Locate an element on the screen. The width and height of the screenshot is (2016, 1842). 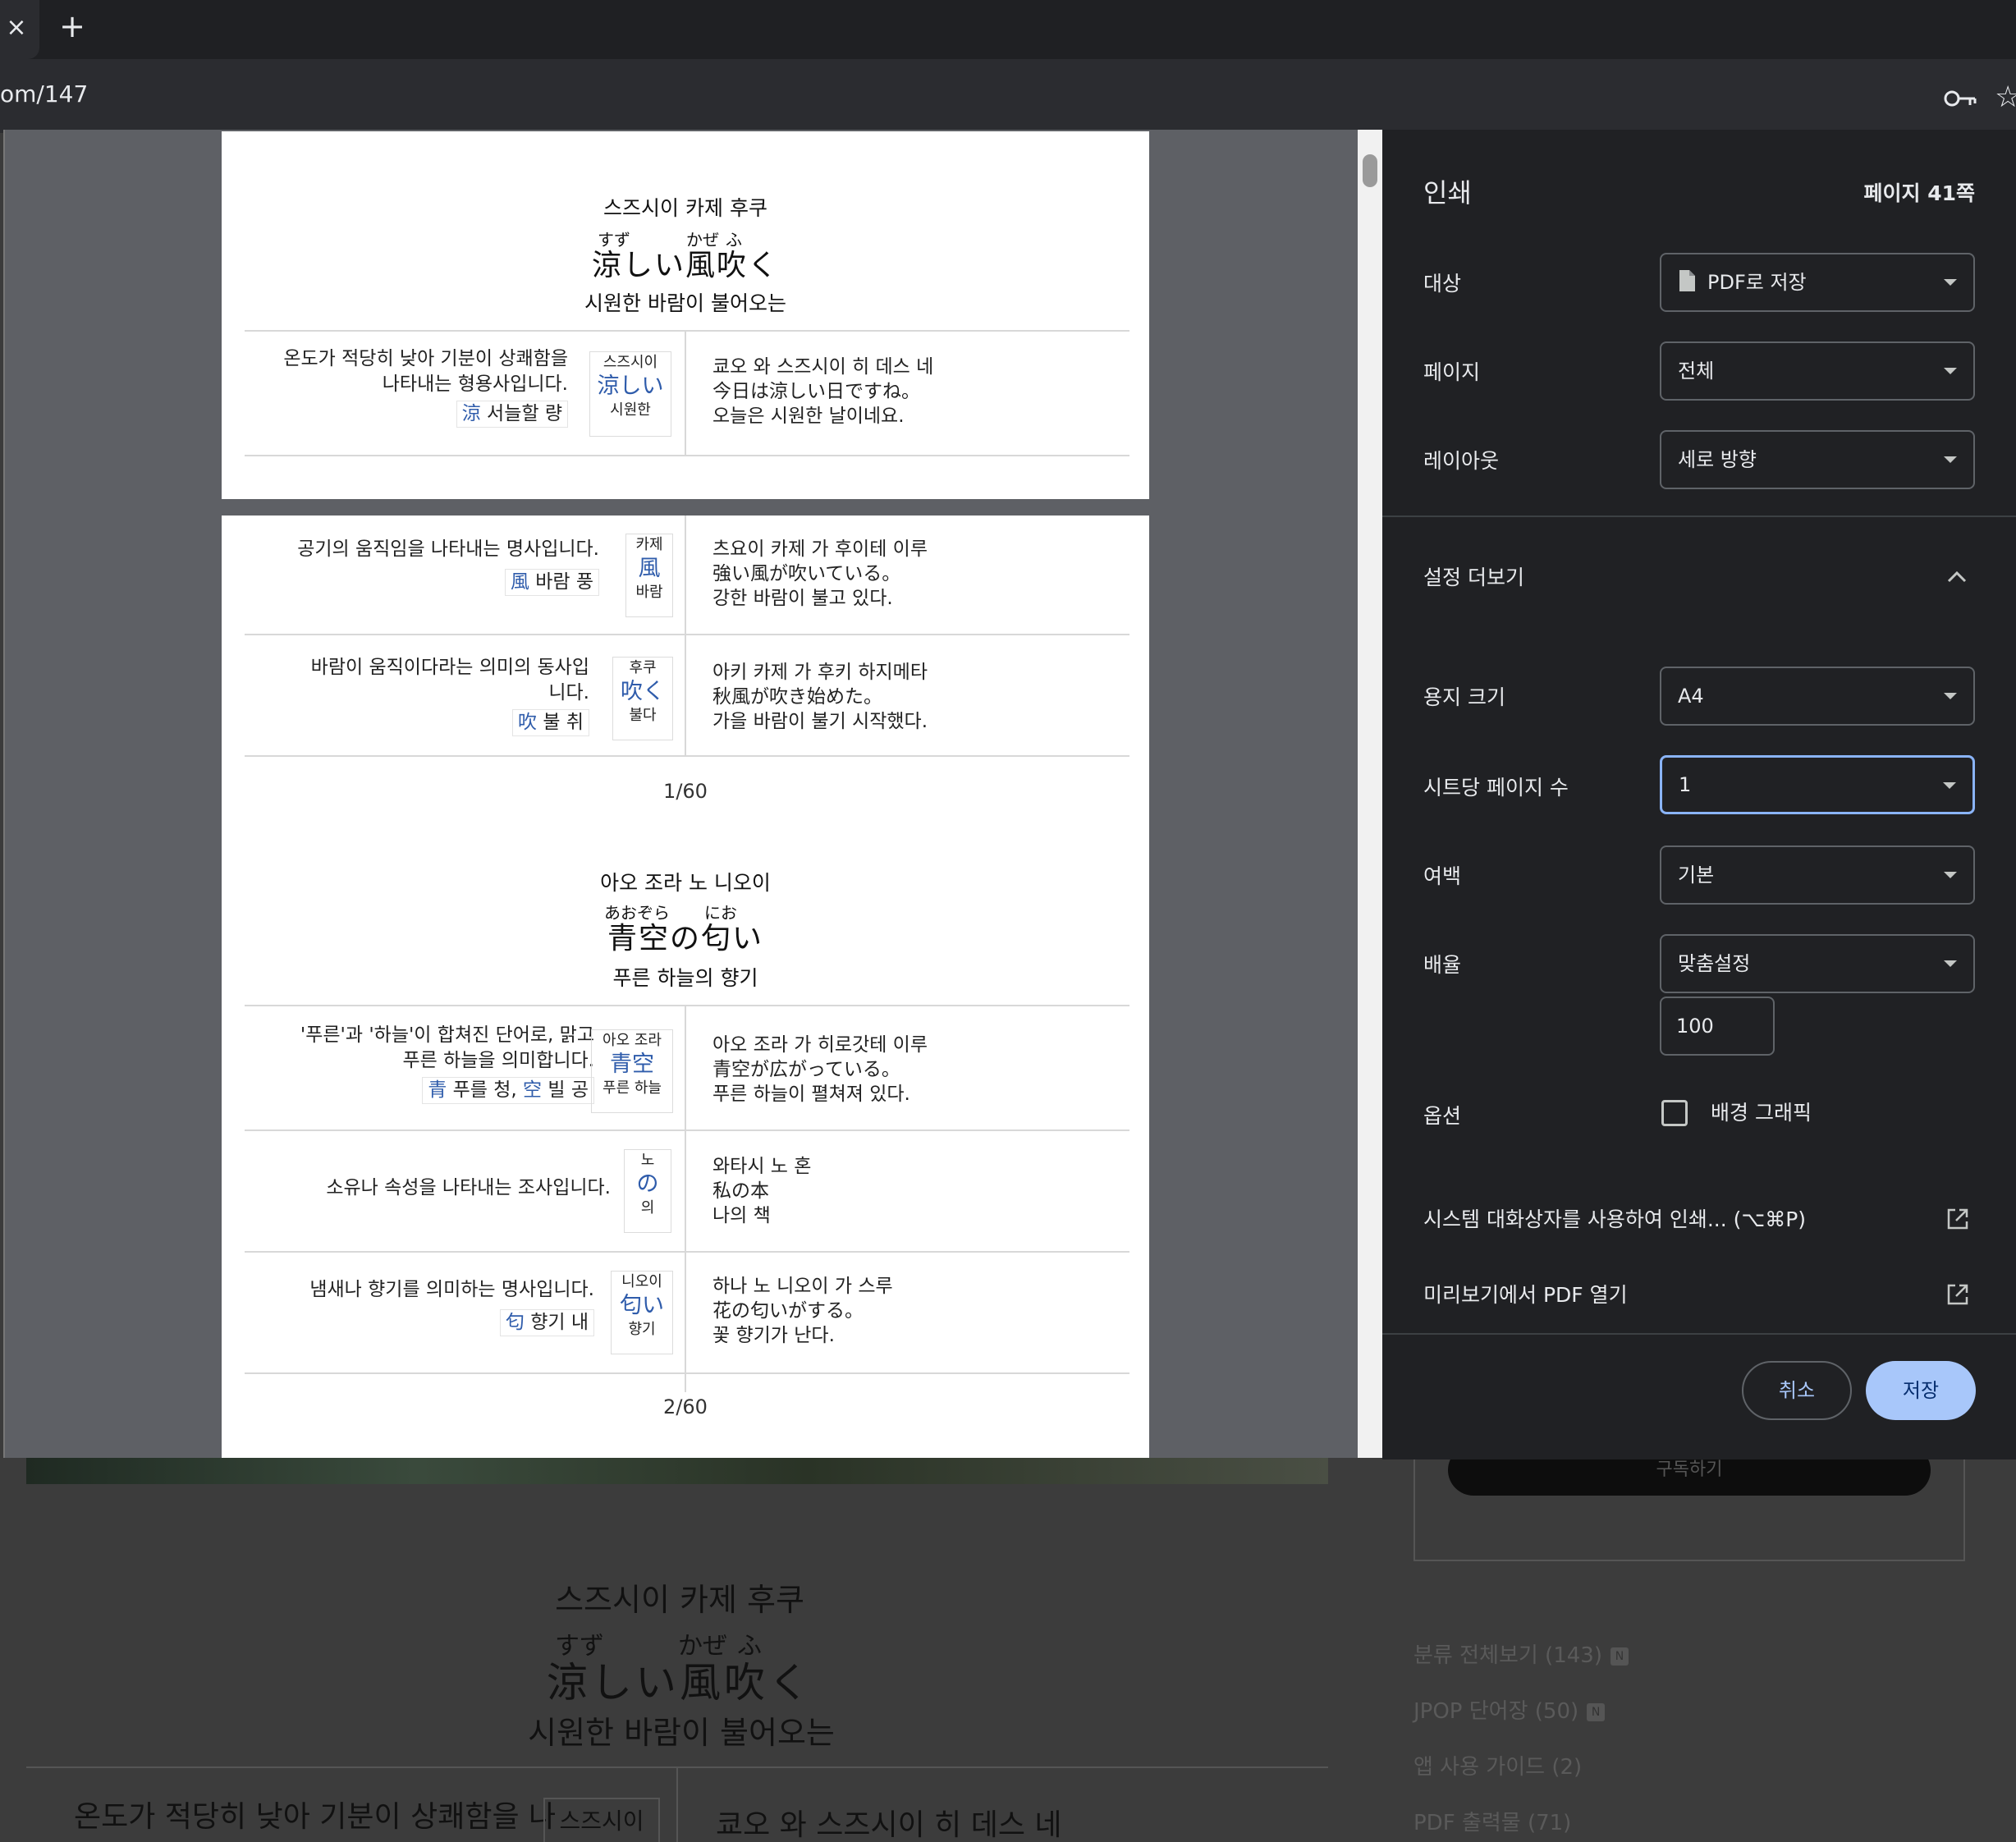
word-reading: 노 is located at coordinates (647, 1160).